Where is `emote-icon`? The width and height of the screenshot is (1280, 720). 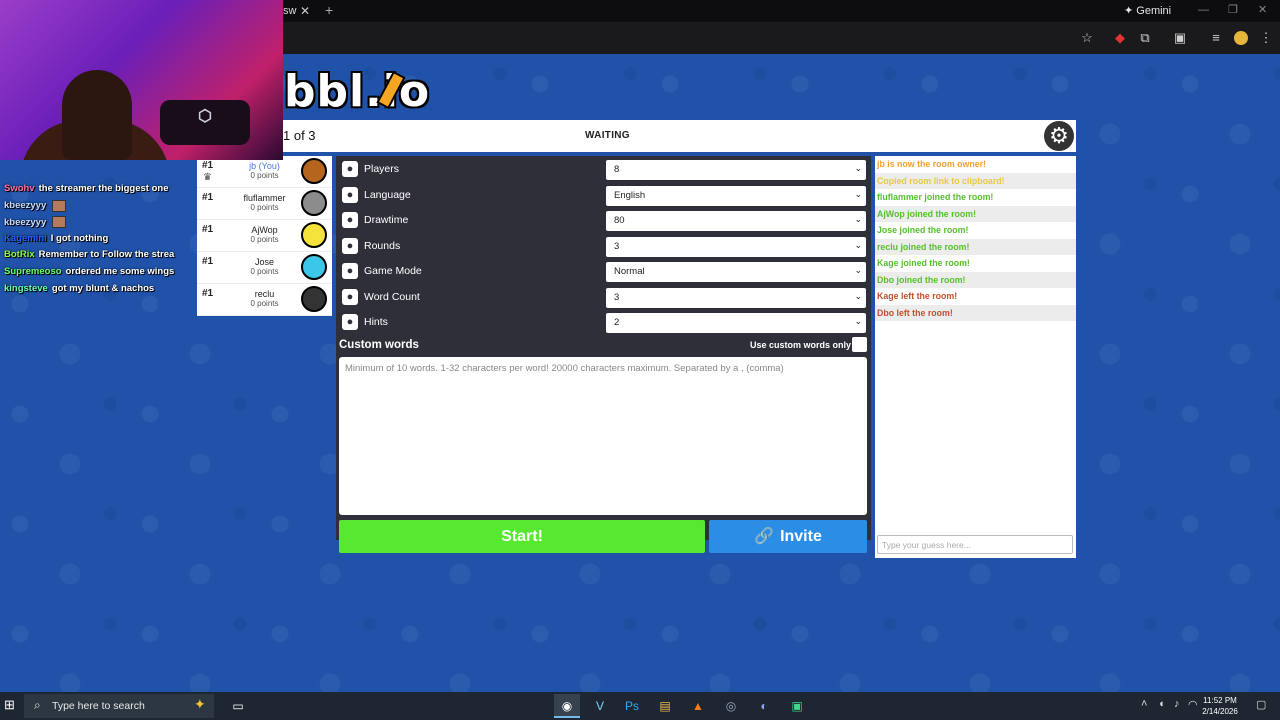 emote-icon is located at coordinates (59, 205).